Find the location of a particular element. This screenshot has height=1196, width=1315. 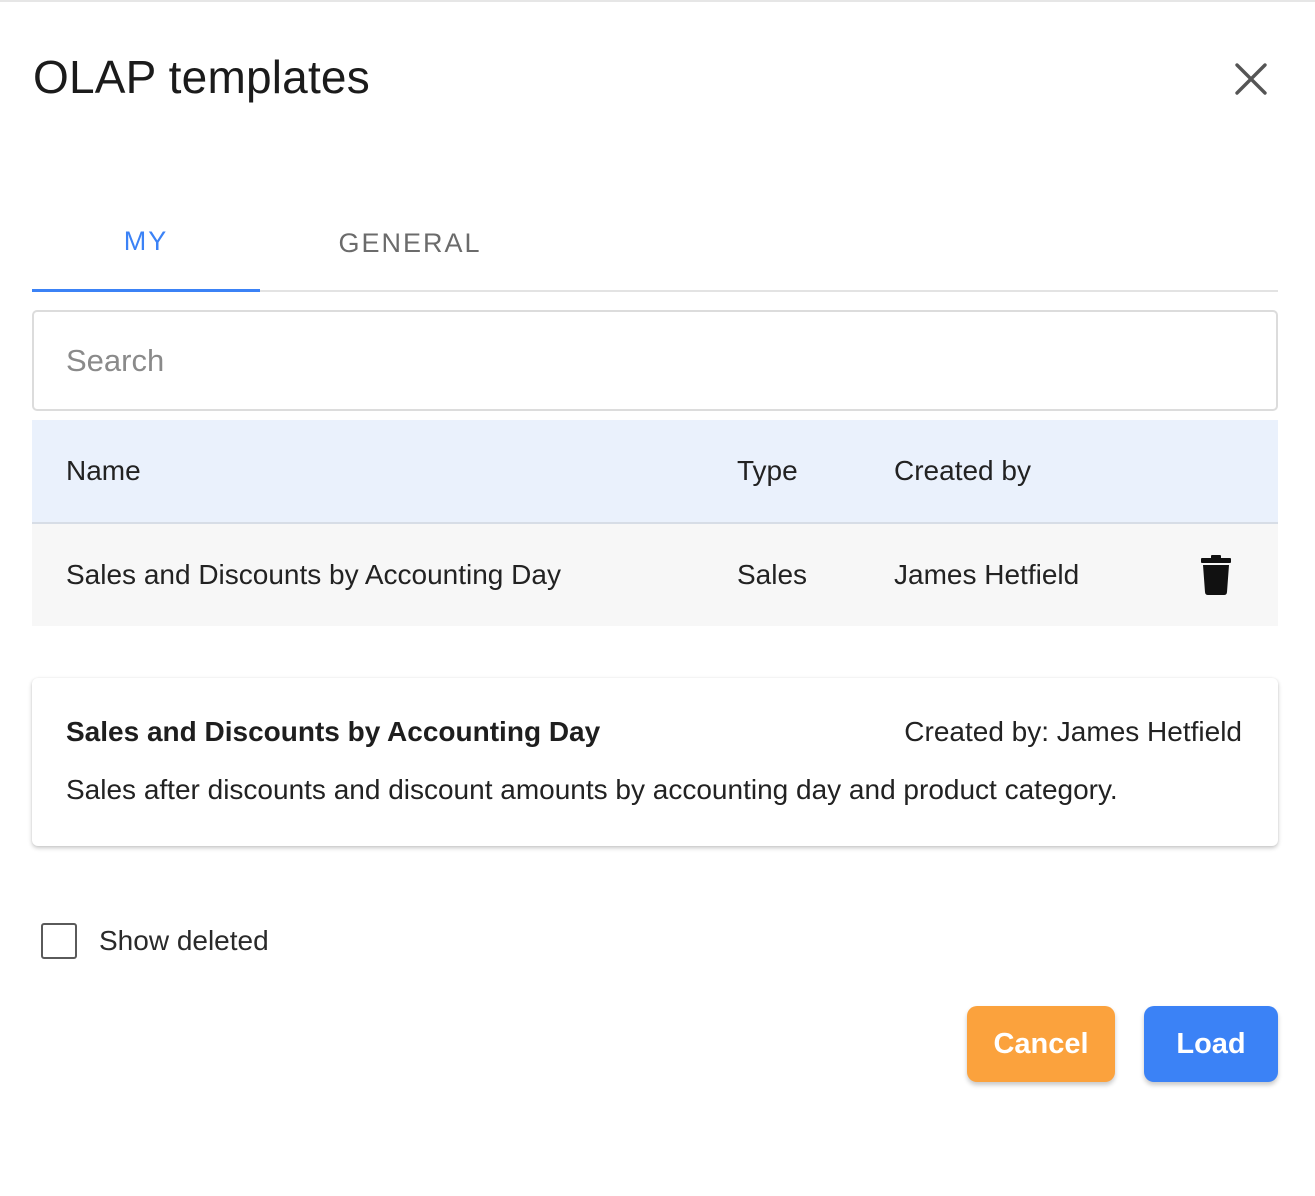

show-deleted-toggle: Show deleted is located at coordinates (155, 941).